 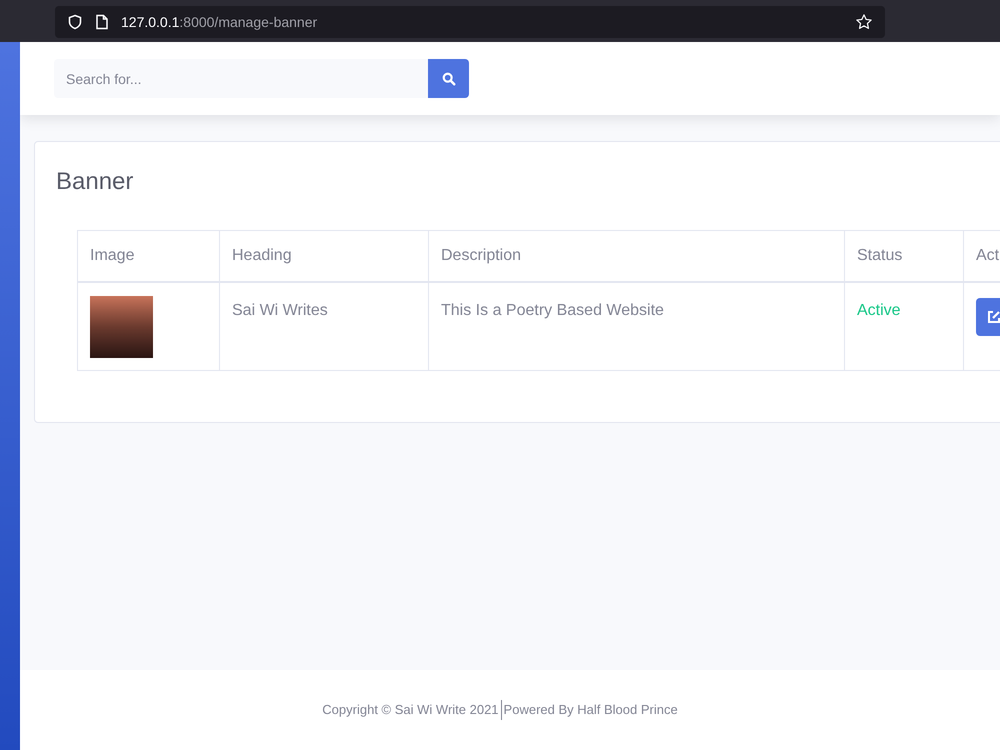 What do you see at coordinates (95, 182) in the screenshot?
I see `card-title: Banner` at bounding box center [95, 182].